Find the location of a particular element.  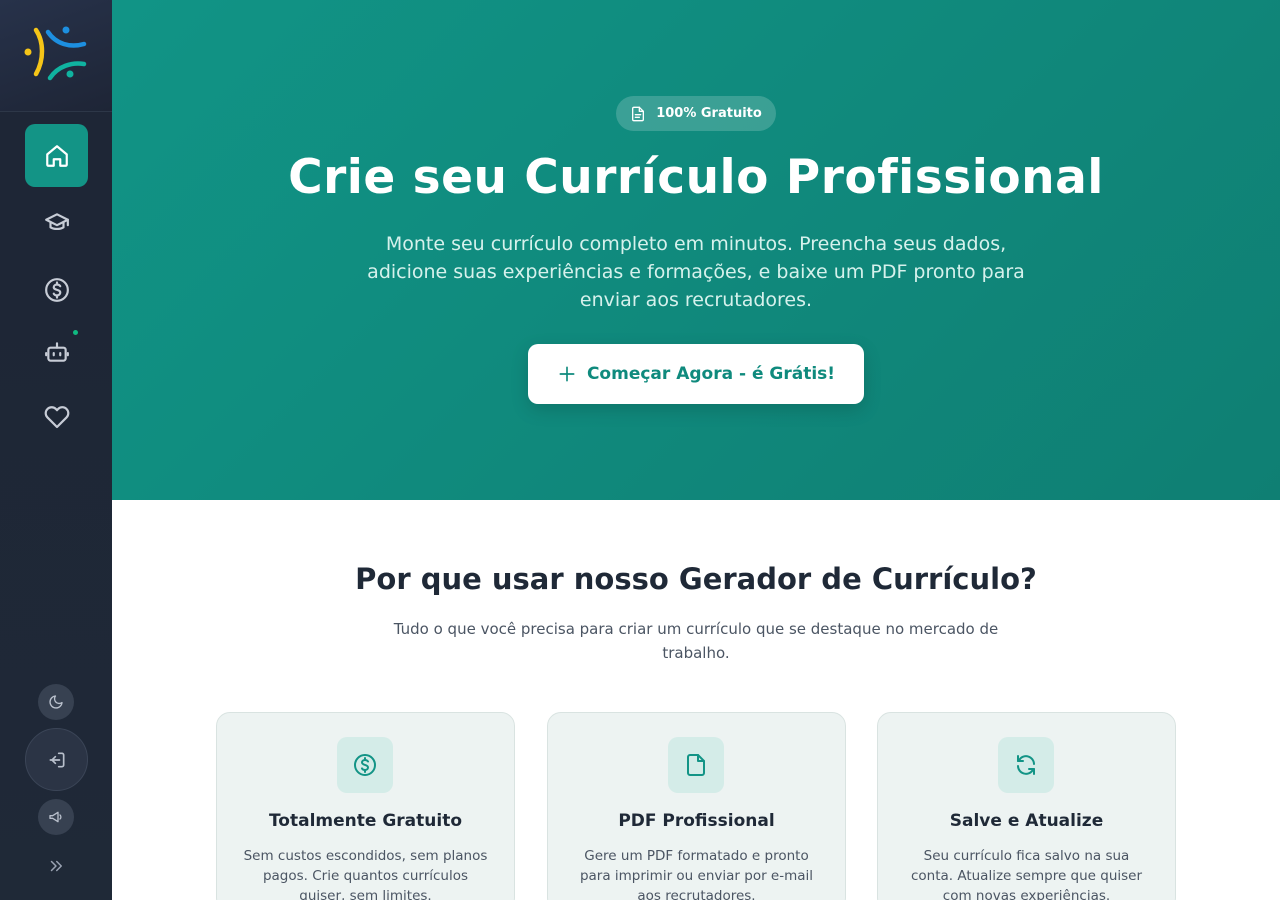

start-now-label: Começar Agora - é Grátis! is located at coordinates (711, 374).